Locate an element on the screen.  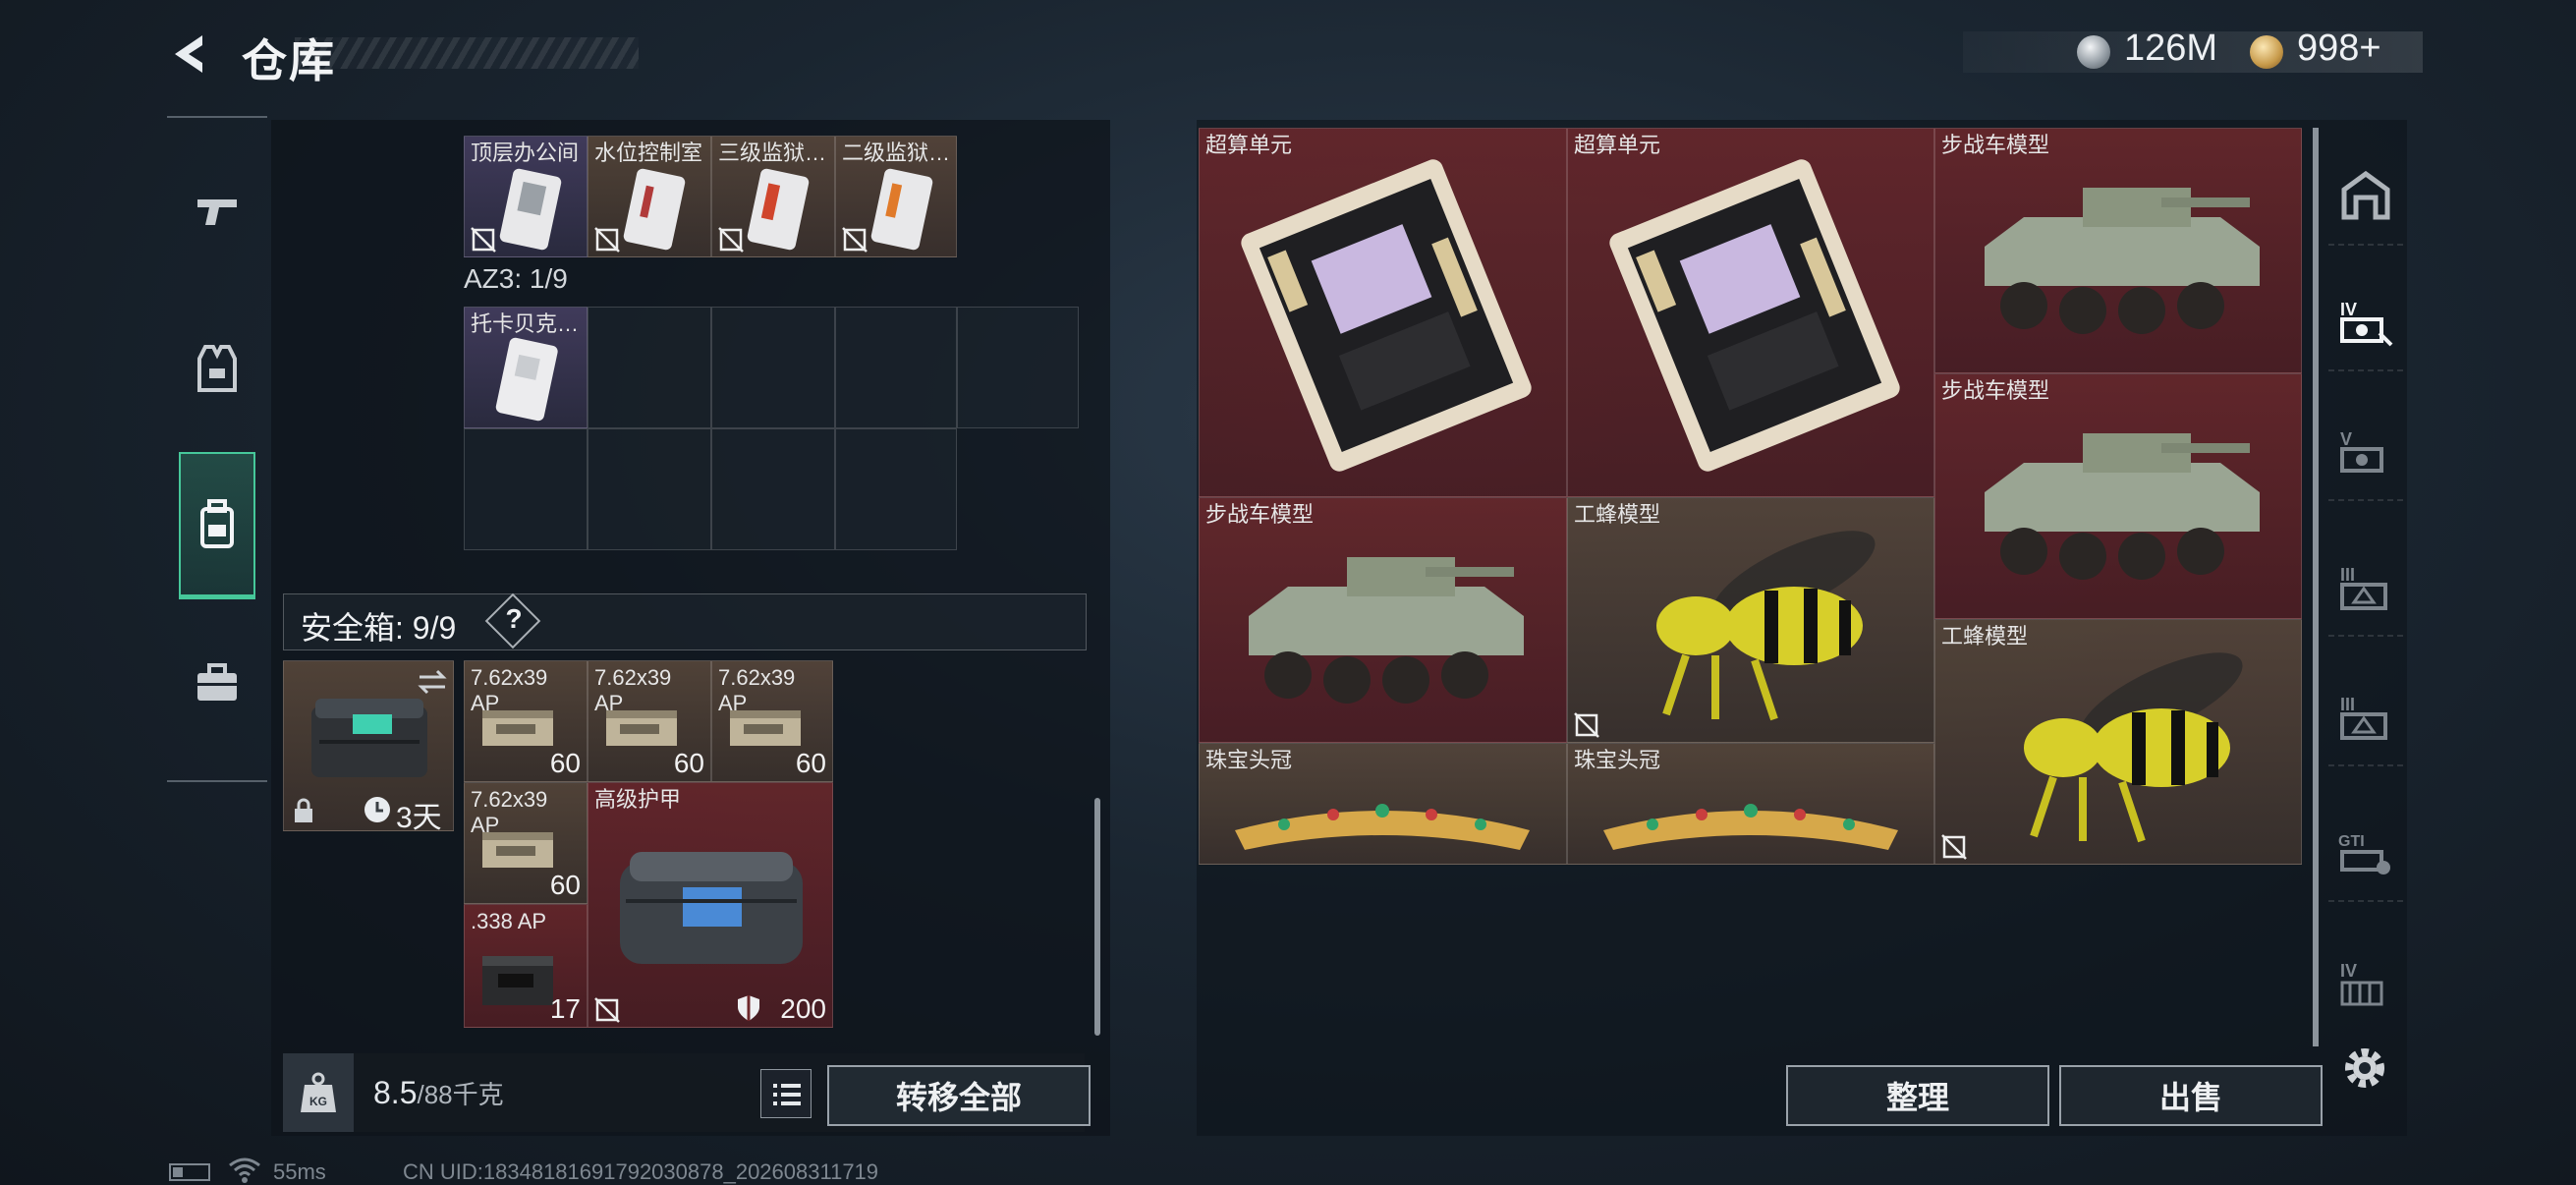
nav-item-toolbox is located at coordinates (217, 683).